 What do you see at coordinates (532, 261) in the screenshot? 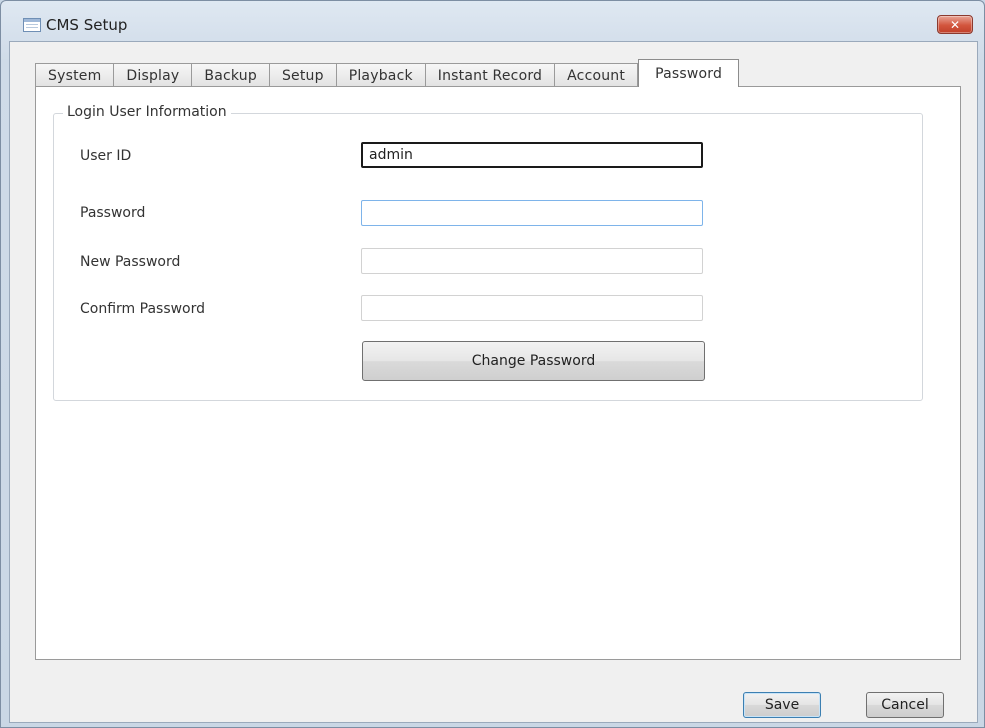
I see `new-password-field` at bounding box center [532, 261].